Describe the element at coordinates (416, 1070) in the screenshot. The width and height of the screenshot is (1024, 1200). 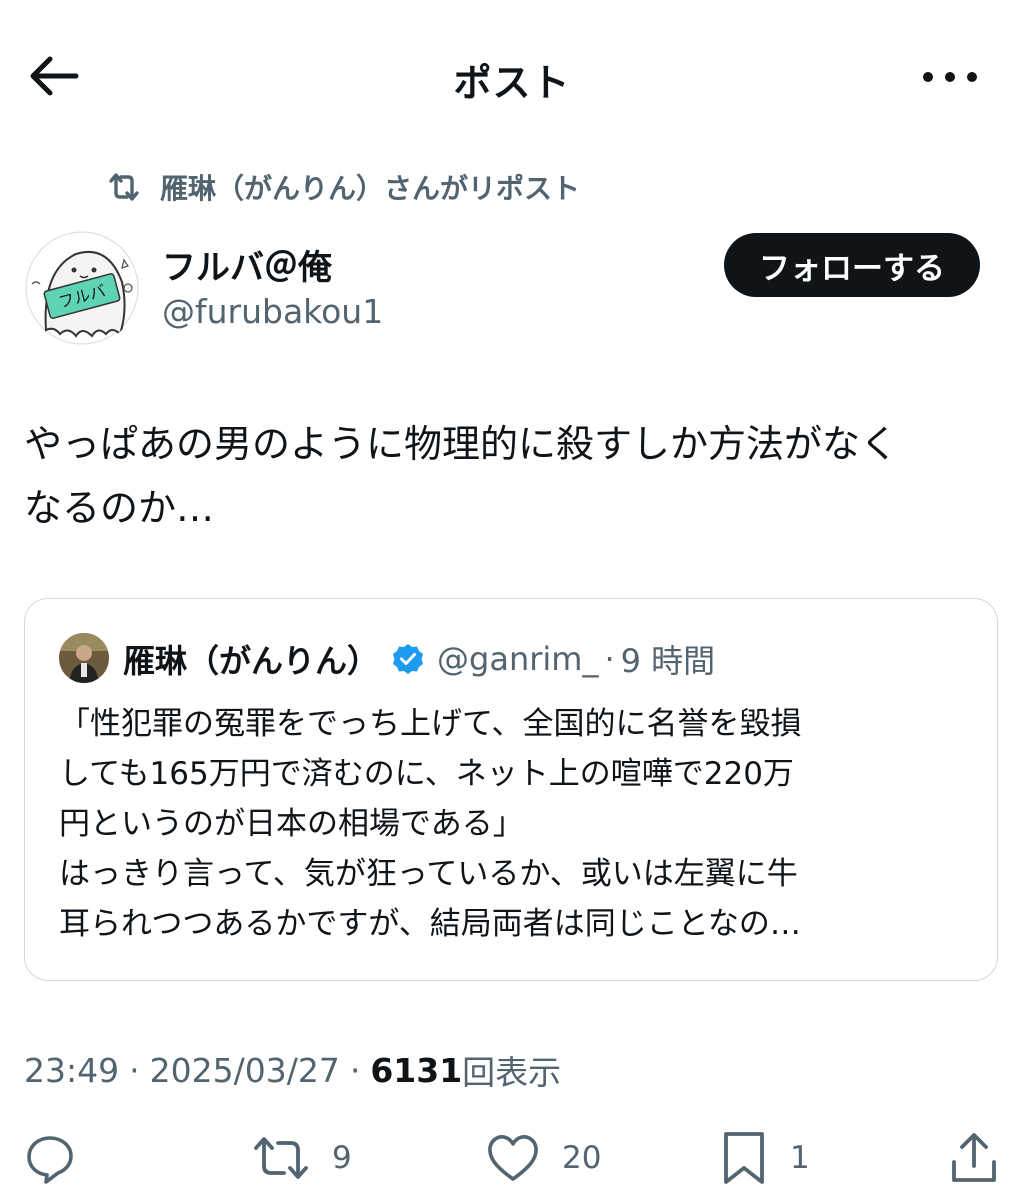
I see `views-count: 6131` at that location.